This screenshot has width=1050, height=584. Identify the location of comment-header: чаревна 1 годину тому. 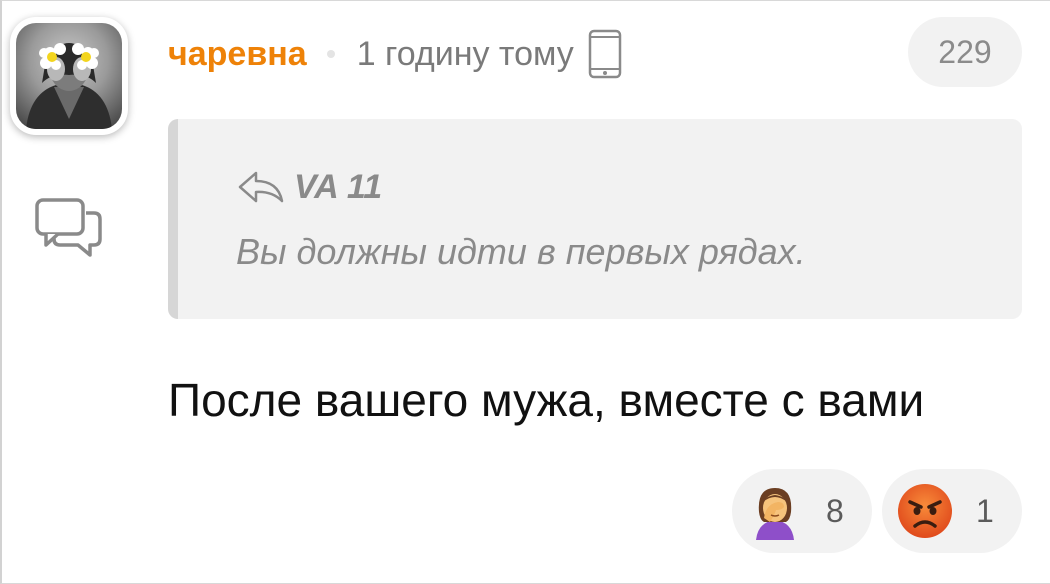
(395, 54).